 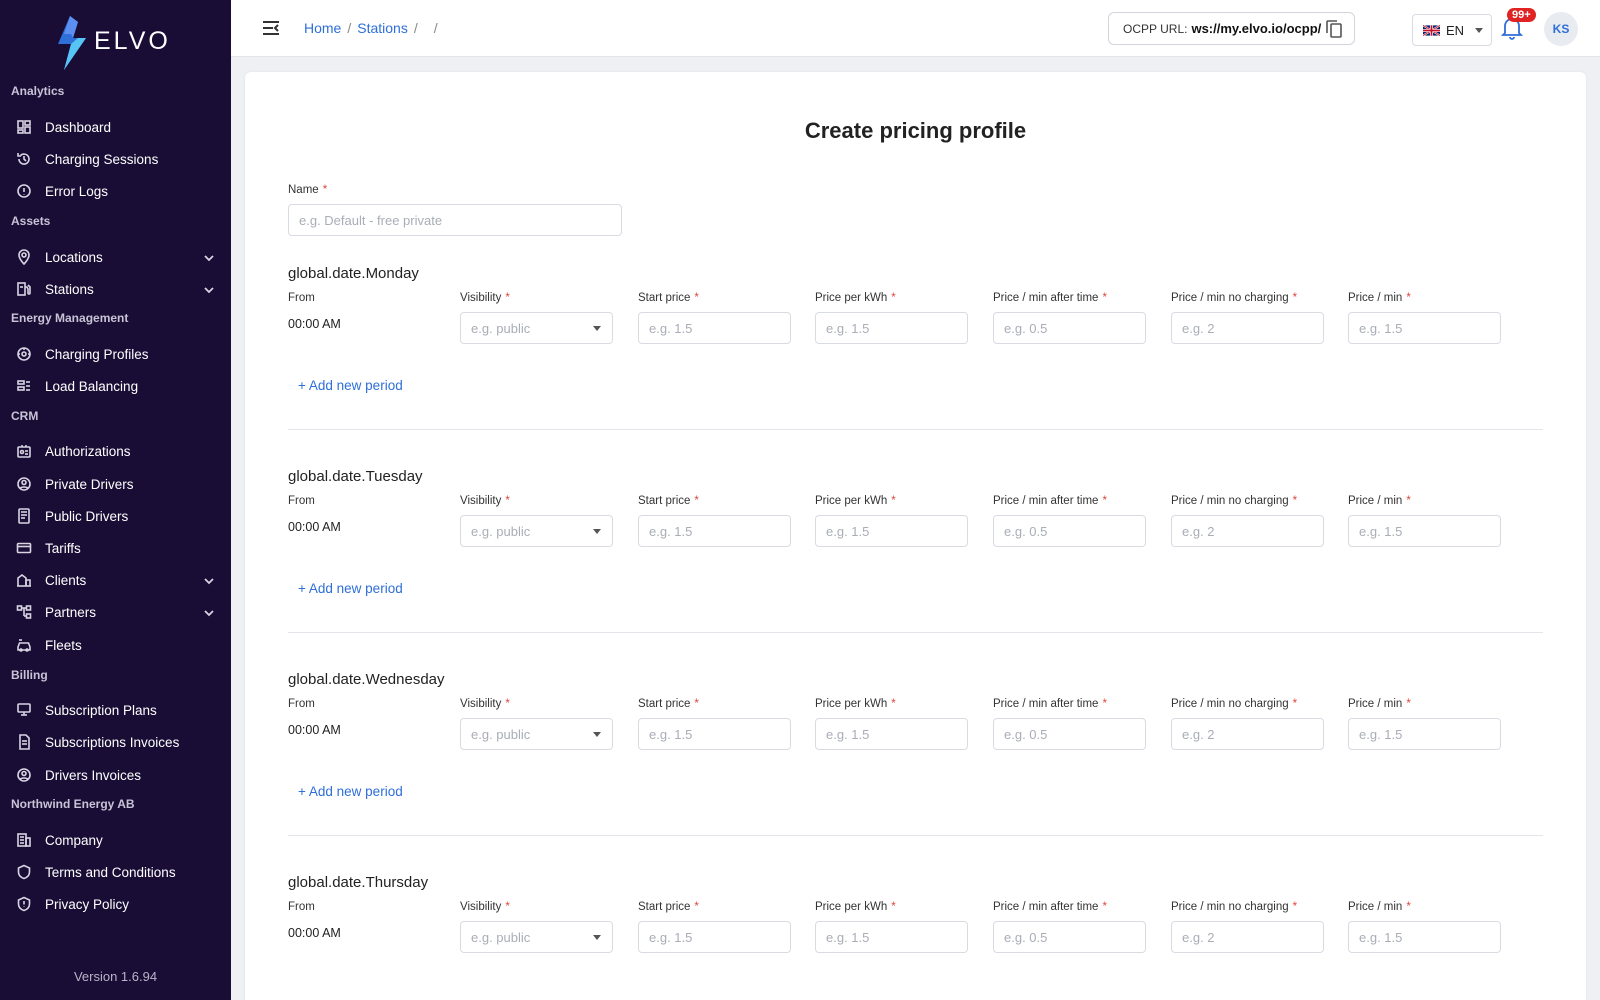 What do you see at coordinates (115, 976) in the screenshot?
I see `app-version: Version 1.6.94` at bounding box center [115, 976].